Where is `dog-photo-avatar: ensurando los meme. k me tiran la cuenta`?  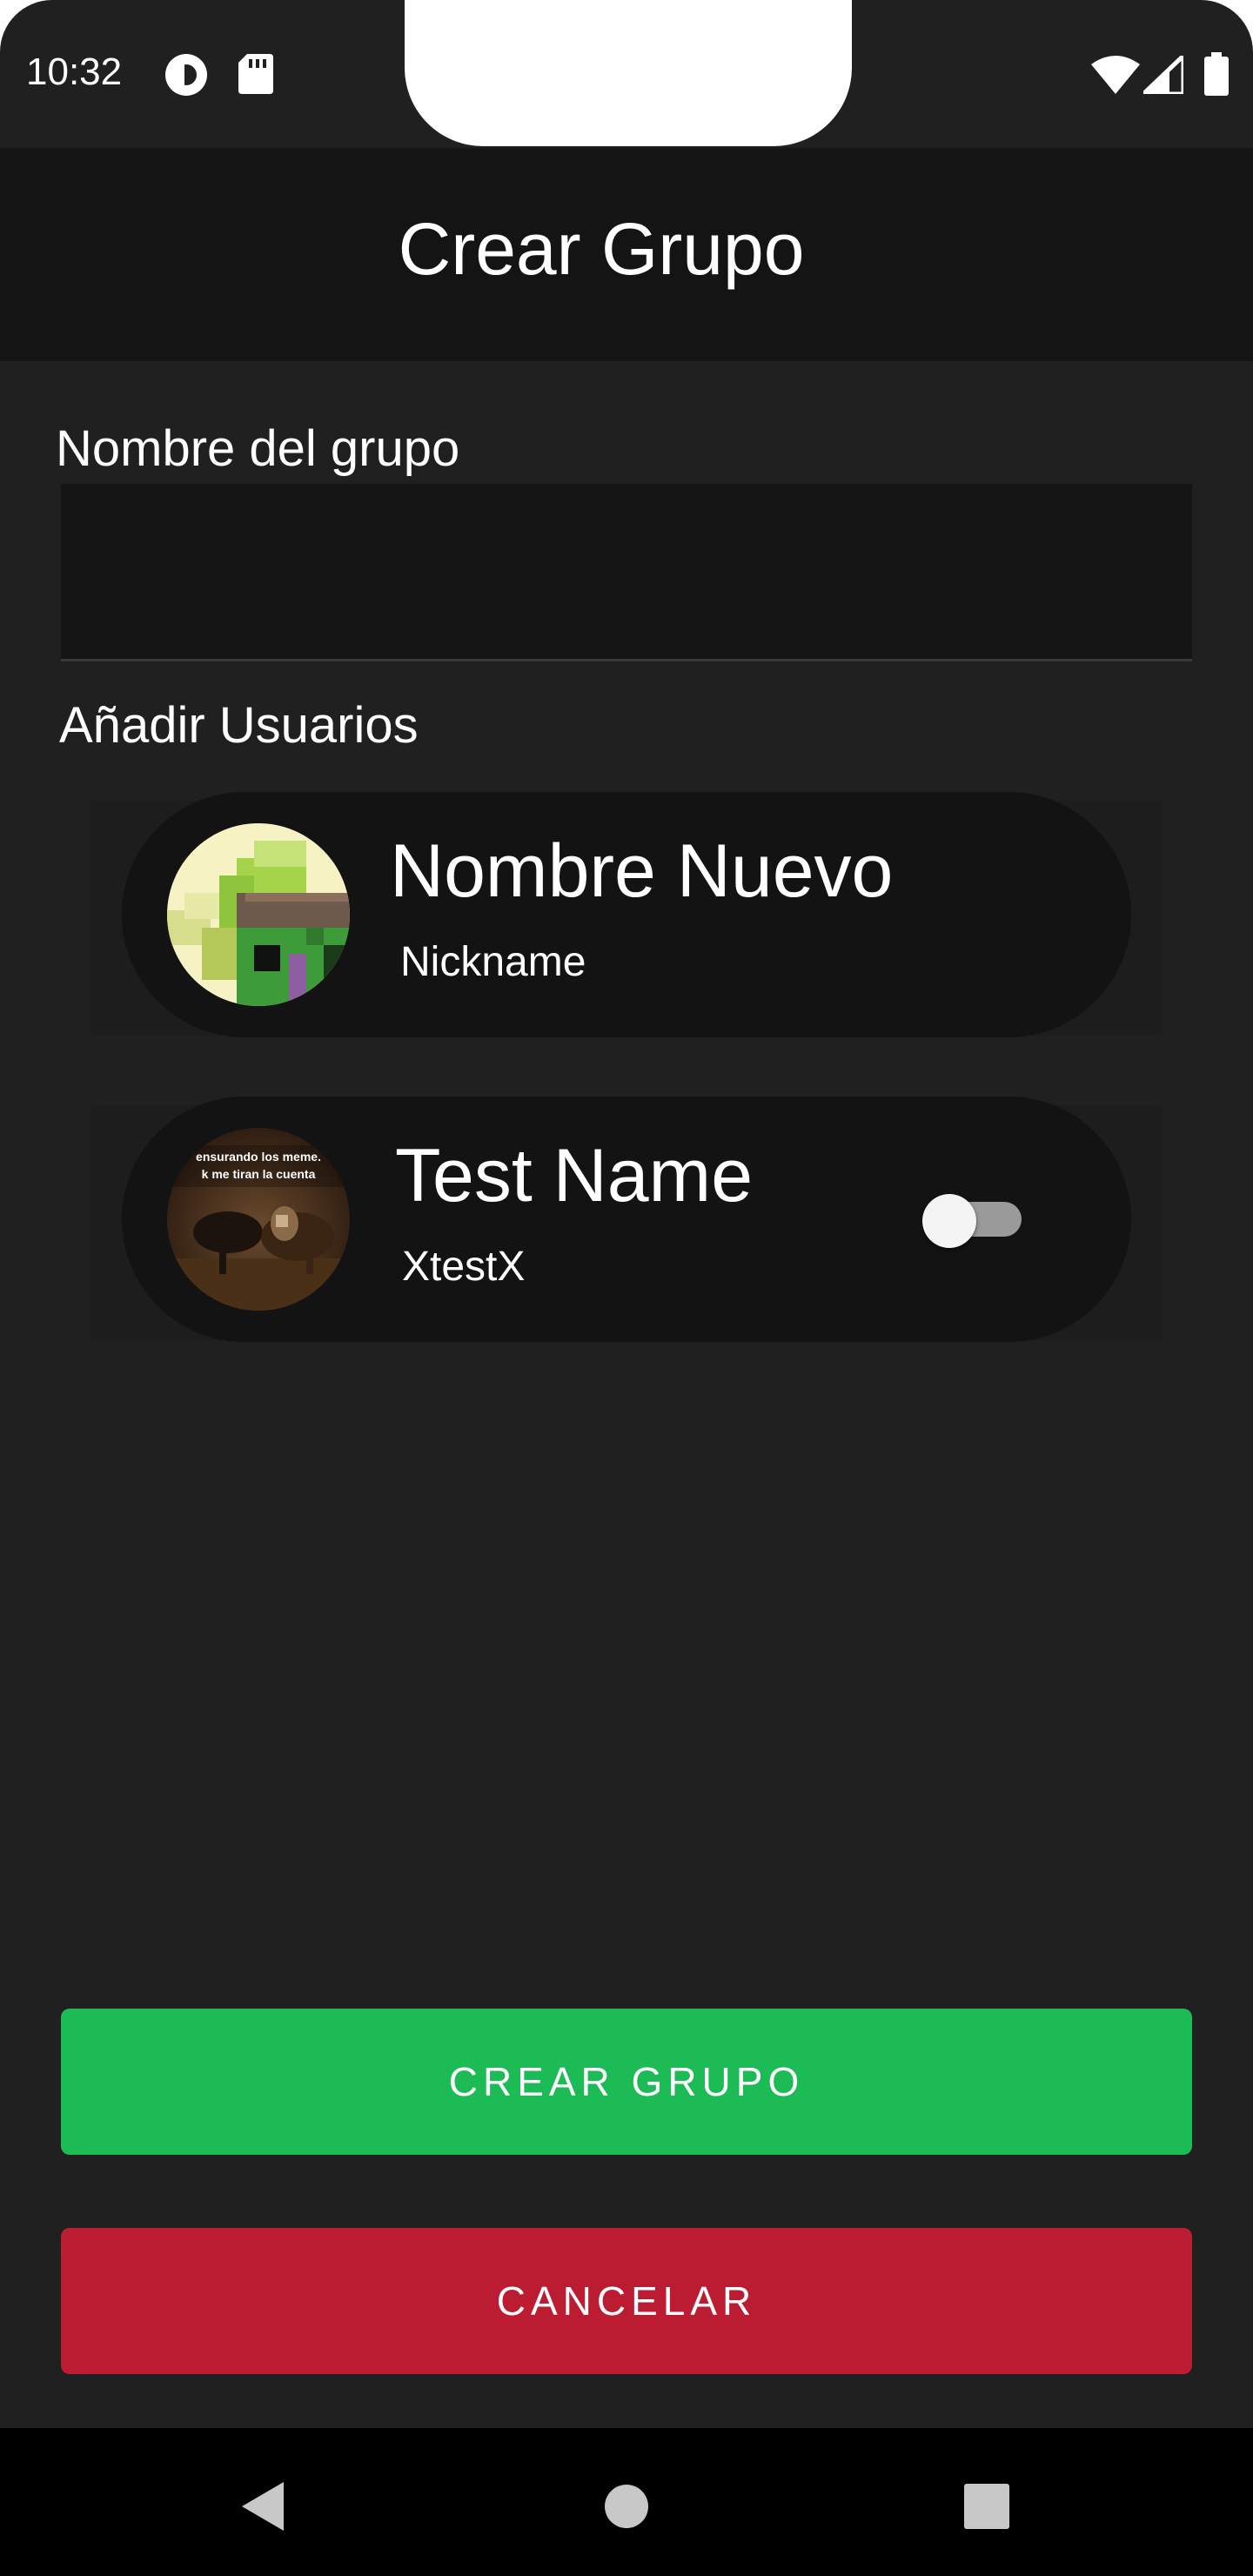
dog-photo-avatar: ensurando los meme. k me tiran la cuenta is located at coordinates (258, 1219).